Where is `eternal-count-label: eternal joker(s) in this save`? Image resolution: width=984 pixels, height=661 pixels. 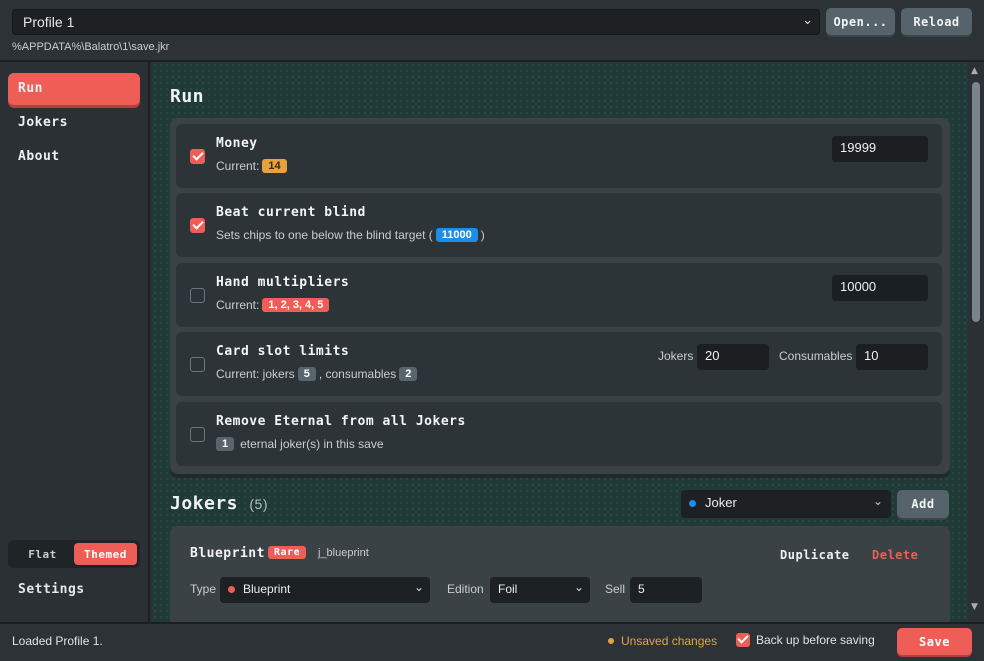 eternal-count-label: eternal joker(s) in this save is located at coordinates (312, 444).